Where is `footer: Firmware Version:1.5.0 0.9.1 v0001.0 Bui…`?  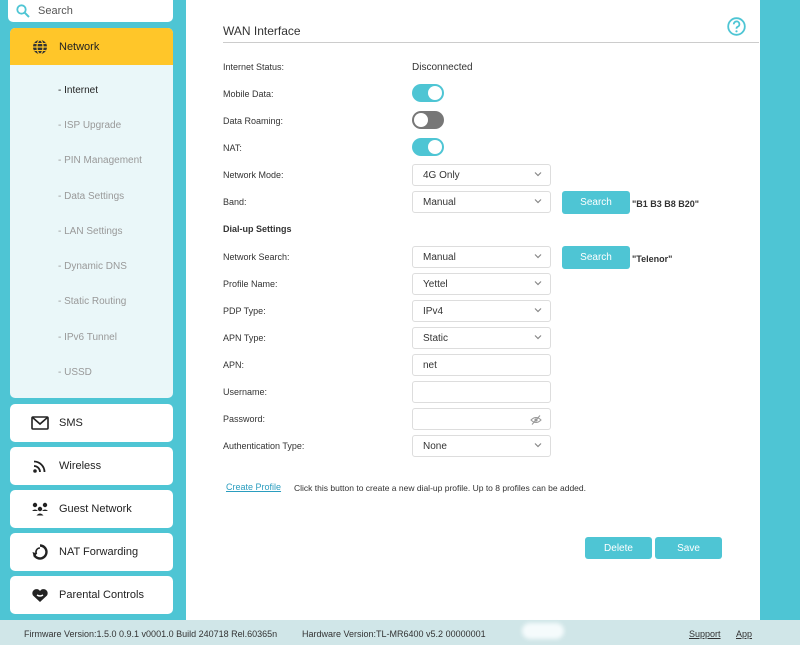 footer: Firmware Version:1.5.0 0.9.1 v0001.0 Bui… is located at coordinates (400, 632).